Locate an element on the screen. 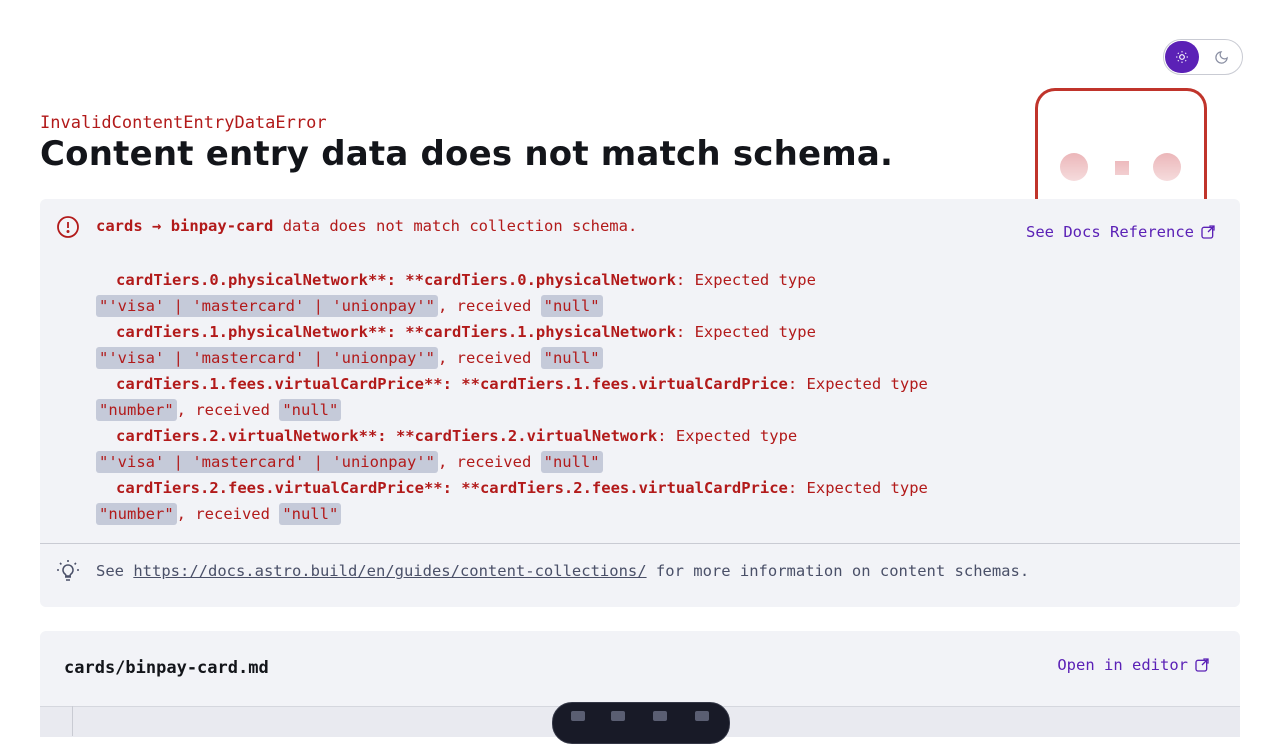 Image resolution: width=1280 pixels, height=744 pixels. docs-reference-link: See Docs Reference is located at coordinates (1121, 232).